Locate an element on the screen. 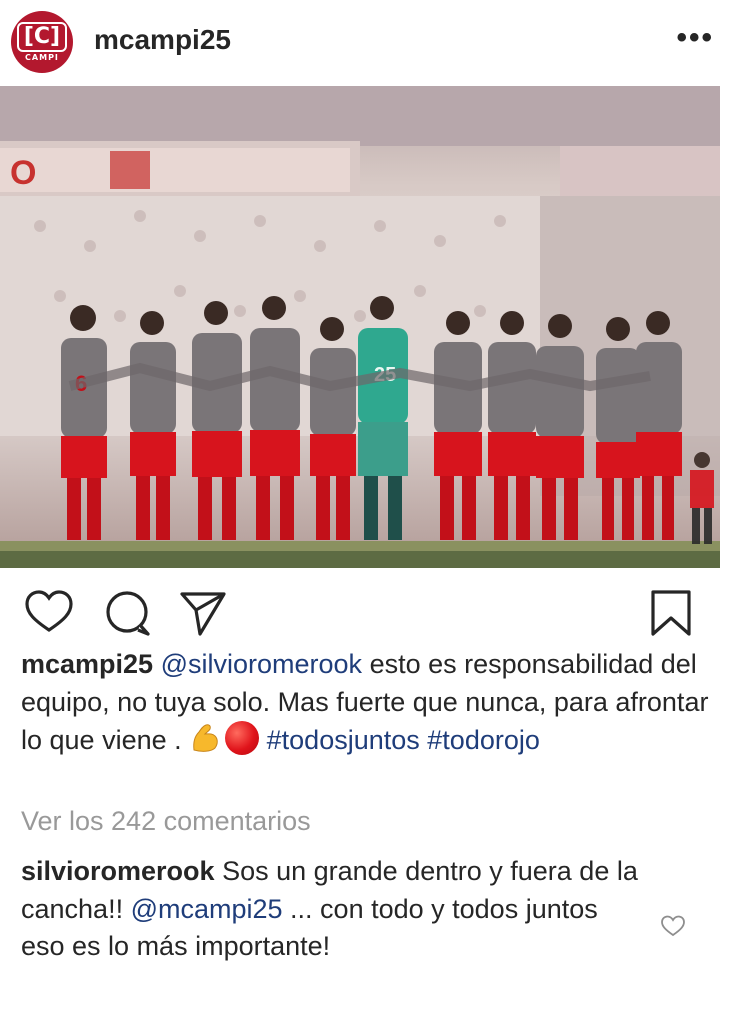 The image size is (736, 1012). post-username: mcampi25 is located at coordinates (162, 40).